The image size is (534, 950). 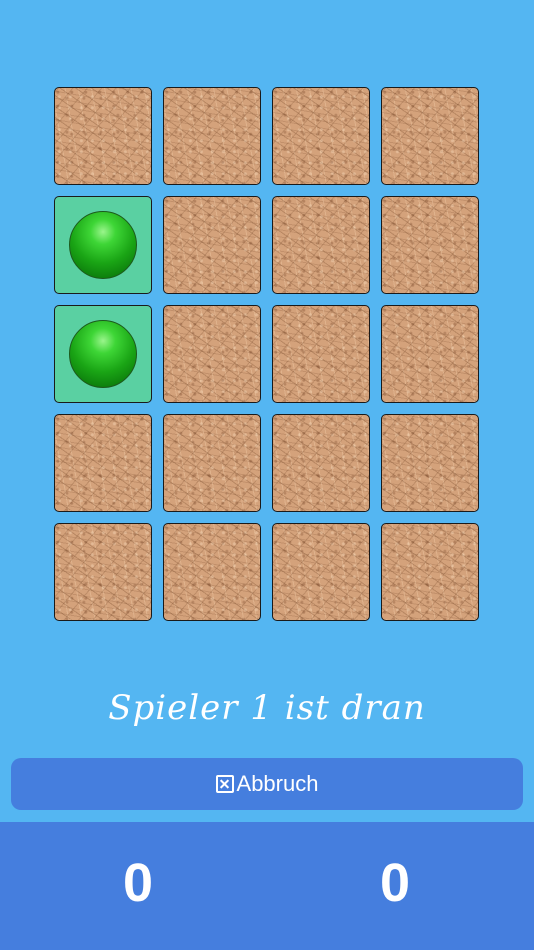 What do you see at coordinates (224, 784) in the screenshot?
I see `x-square-icon` at bounding box center [224, 784].